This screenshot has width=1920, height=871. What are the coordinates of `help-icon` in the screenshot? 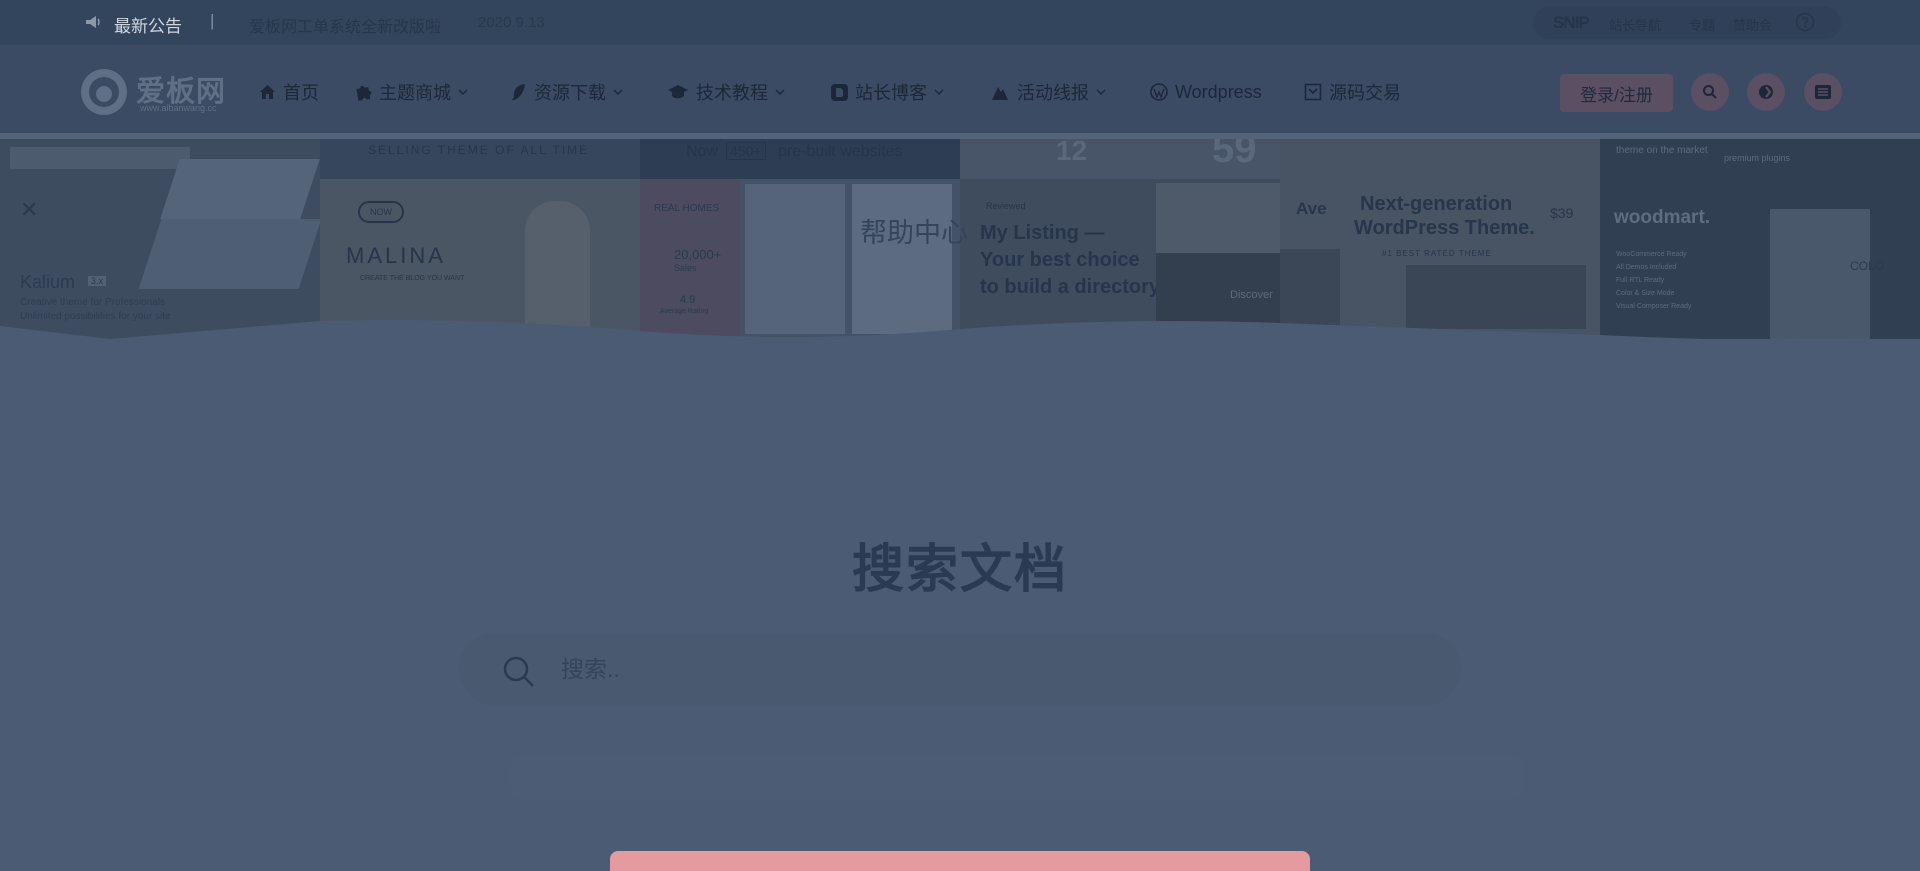 It's located at (1805, 22).